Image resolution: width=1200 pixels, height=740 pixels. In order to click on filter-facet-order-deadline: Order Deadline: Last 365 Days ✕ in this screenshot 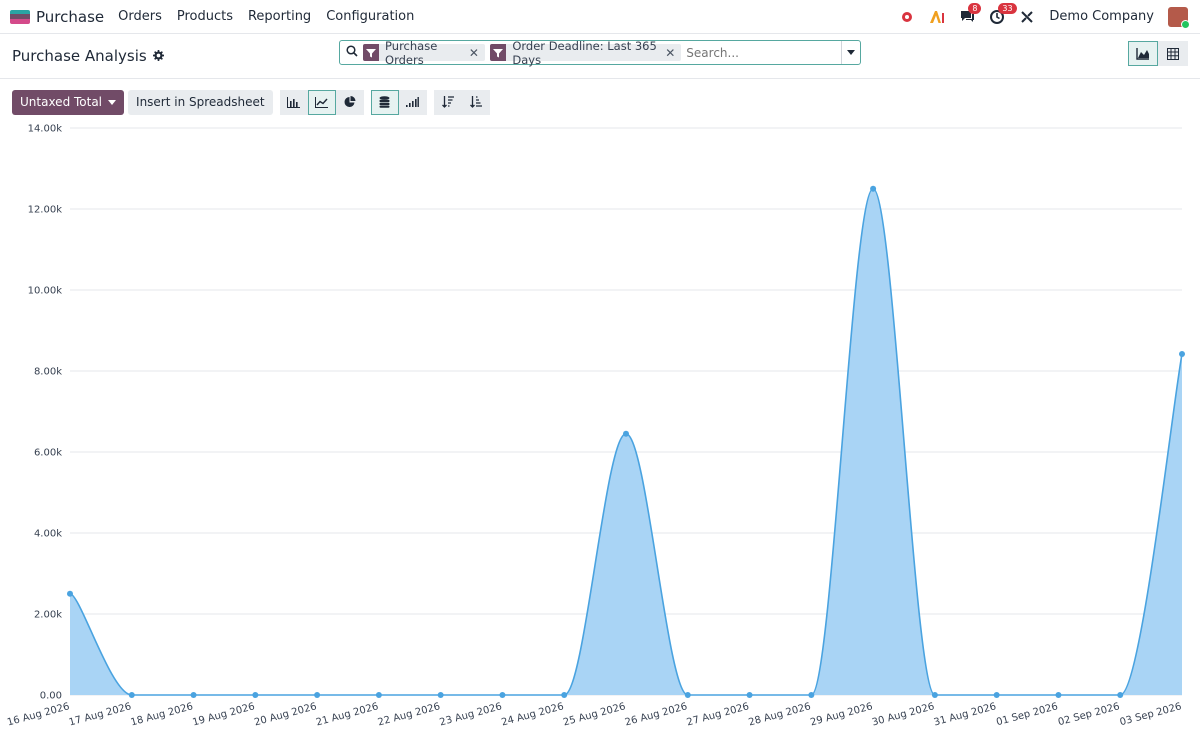, I will do `click(585, 53)`.